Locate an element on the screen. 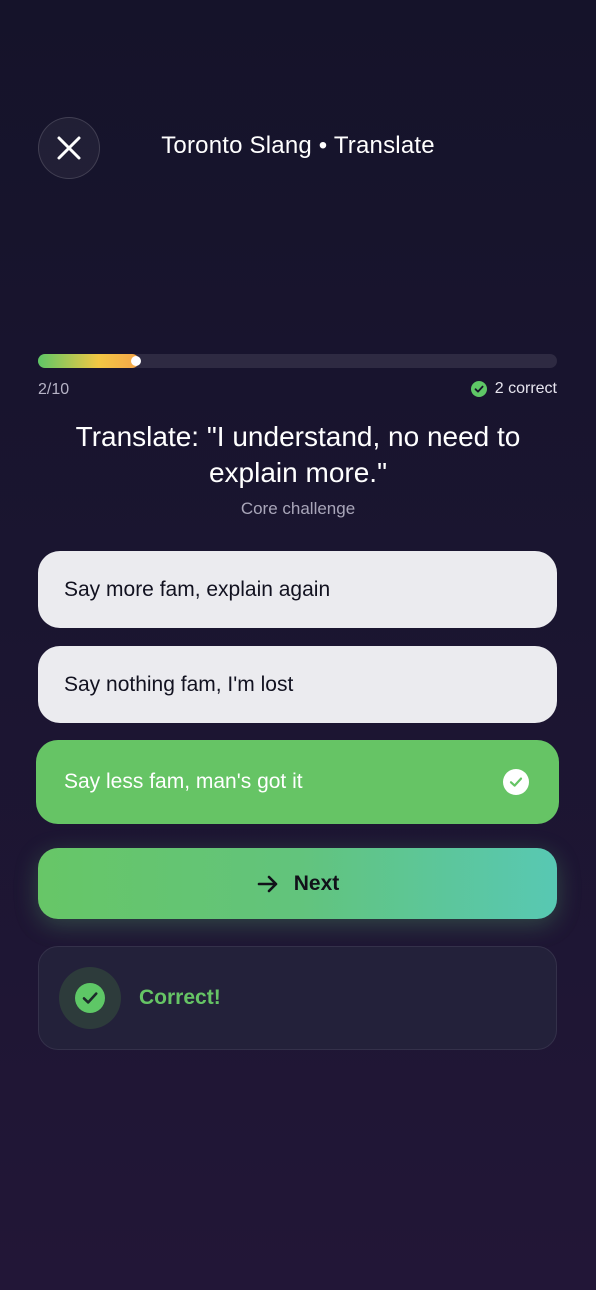  correct-count: 2 correct is located at coordinates (513, 389).